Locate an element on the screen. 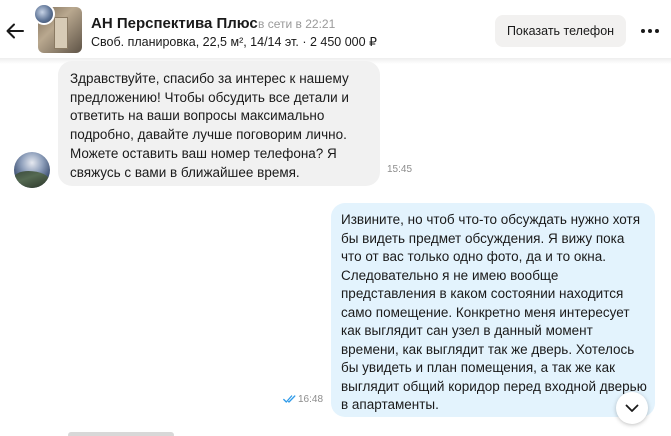 This screenshot has width=671, height=436. back-button is located at coordinates (15, 31).